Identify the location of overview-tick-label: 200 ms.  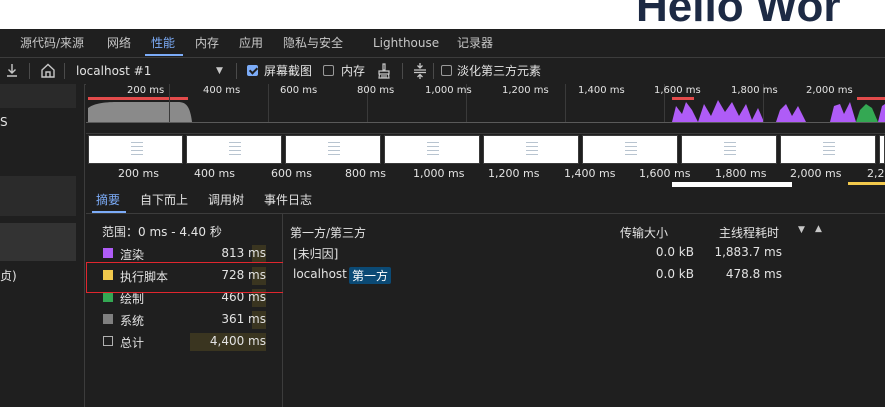
(146, 90).